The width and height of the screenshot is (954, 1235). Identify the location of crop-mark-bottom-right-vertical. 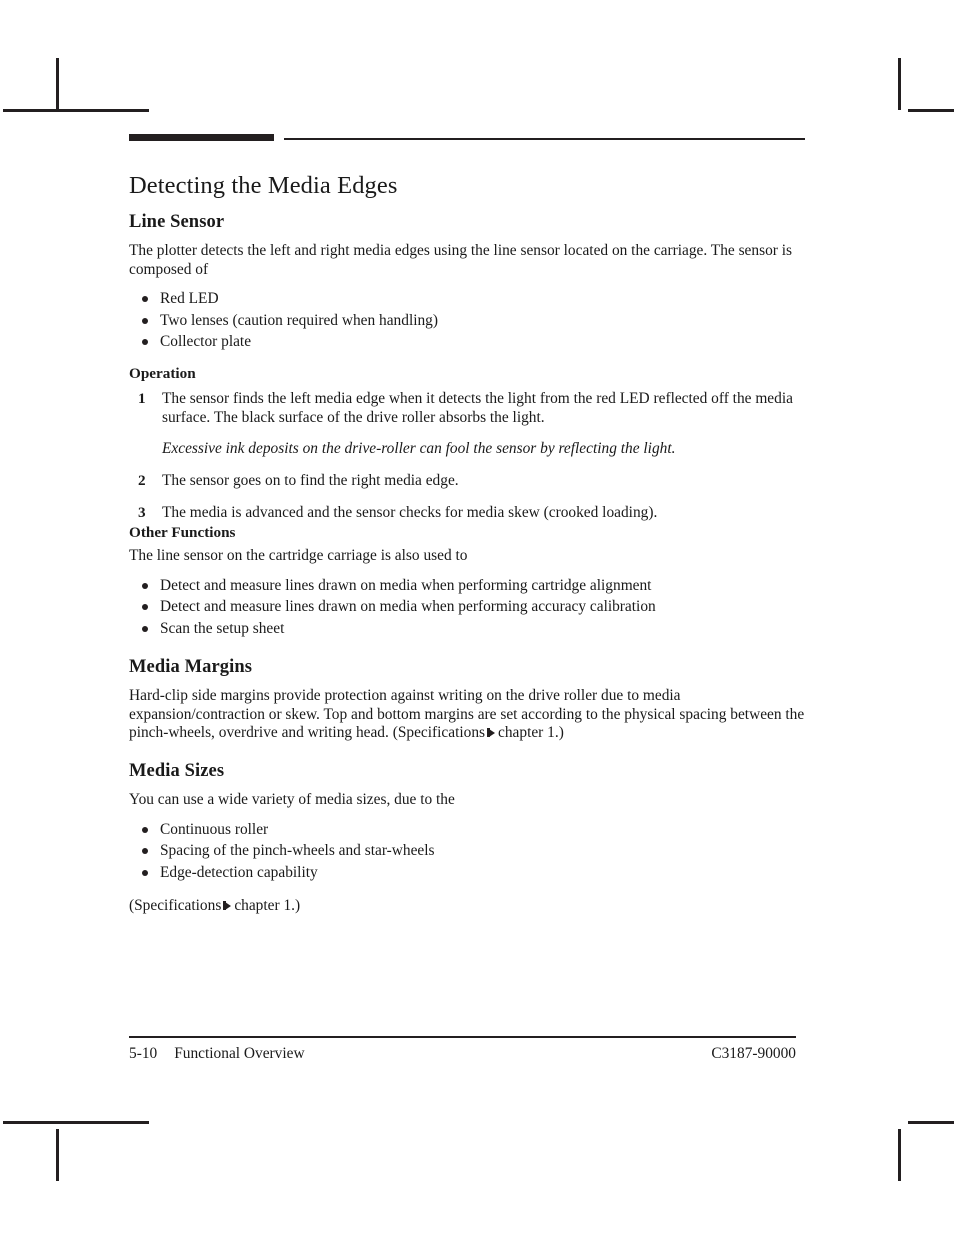
(899, 1155).